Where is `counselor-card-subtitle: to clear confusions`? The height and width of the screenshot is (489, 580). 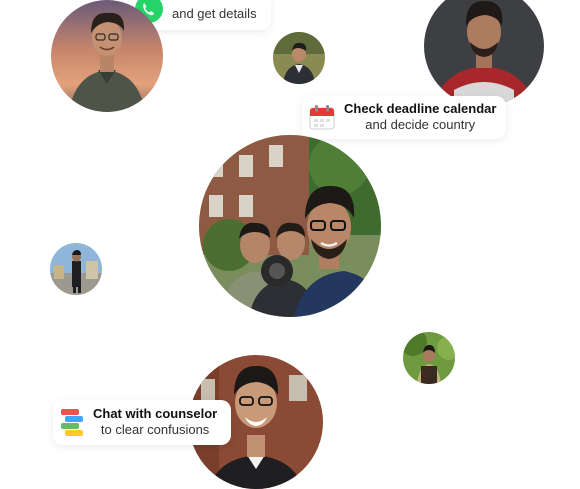 counselor-card-subtitle: to clear confusions is located at coordinates (155, 430).